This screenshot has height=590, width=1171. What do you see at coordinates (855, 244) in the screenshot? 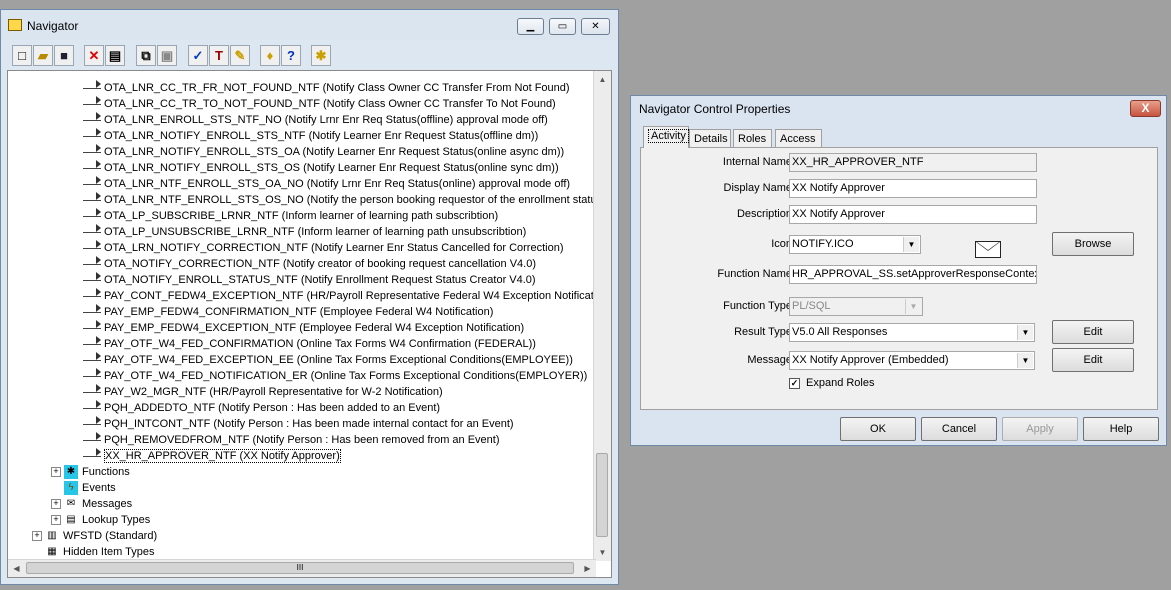
I see `icon-select: NOTIFY.ICO ▼` at bounding box center [855, 244].